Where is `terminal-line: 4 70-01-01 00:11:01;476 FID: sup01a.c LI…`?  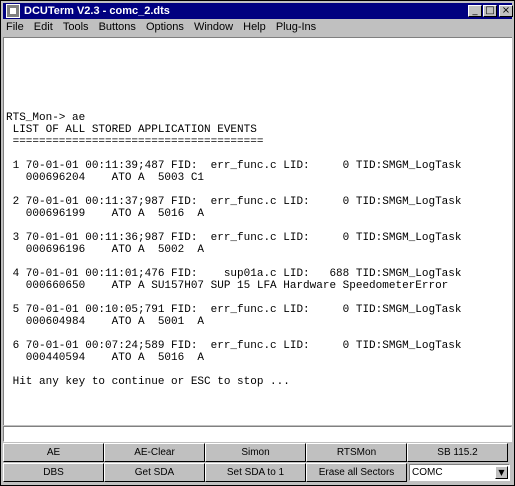
terminal-line: 4 70-01-01 00:11:01;476 FID: sup01a.c LI… is located at coordinates (234, 274).